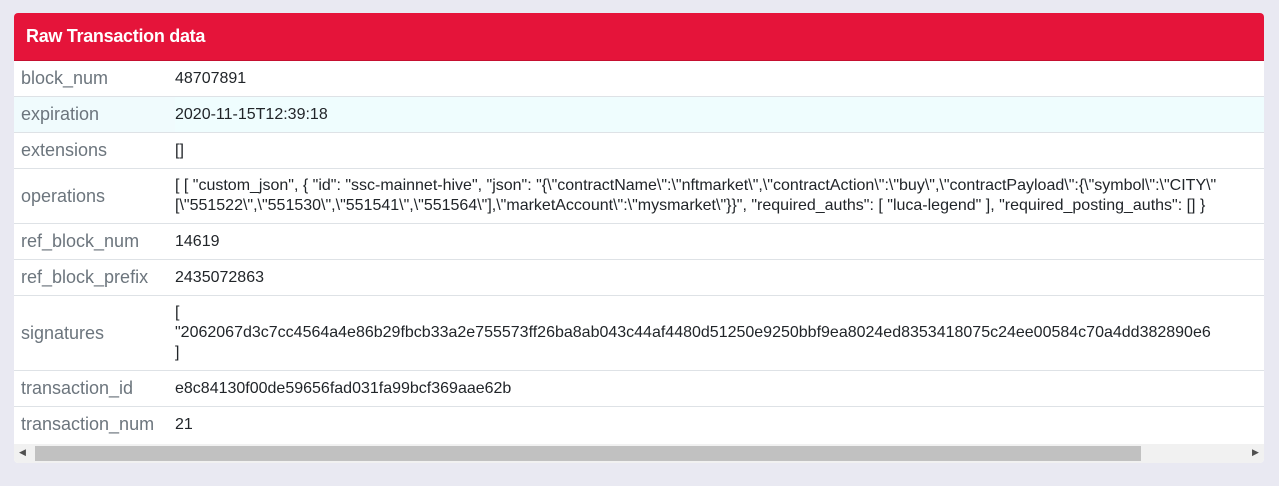 The image size is (1279, 486). What do you see at coordinates (94, 333) in the screenshot?
I see `field-key: signatures` at bounding box center [94, 333].